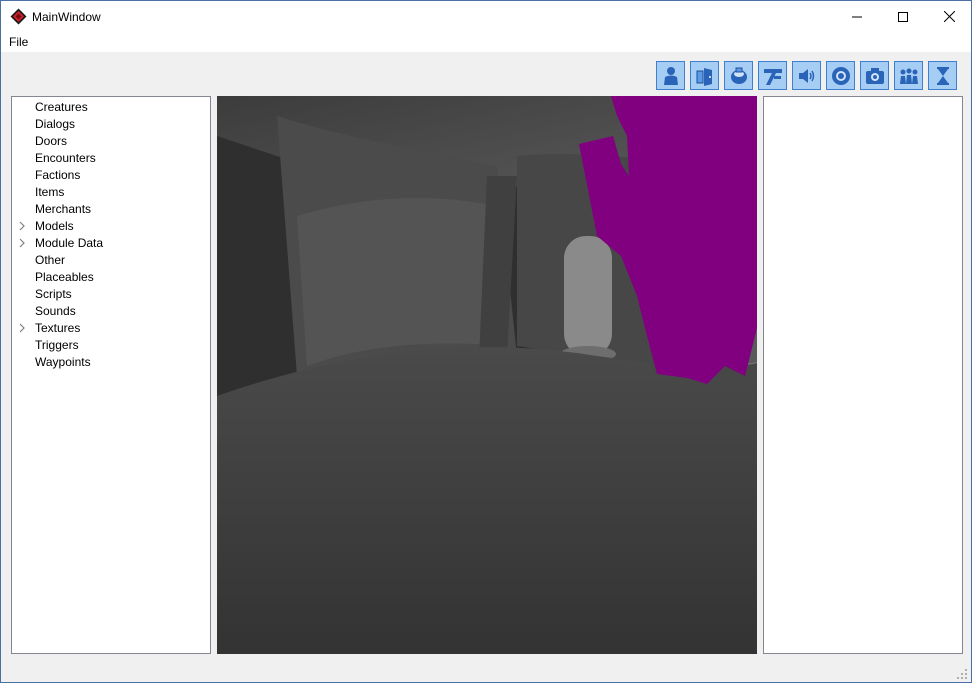 Image resolution: width=972 pixels, height=683 pixels. I want to click on close-icon, so click(949, 16).